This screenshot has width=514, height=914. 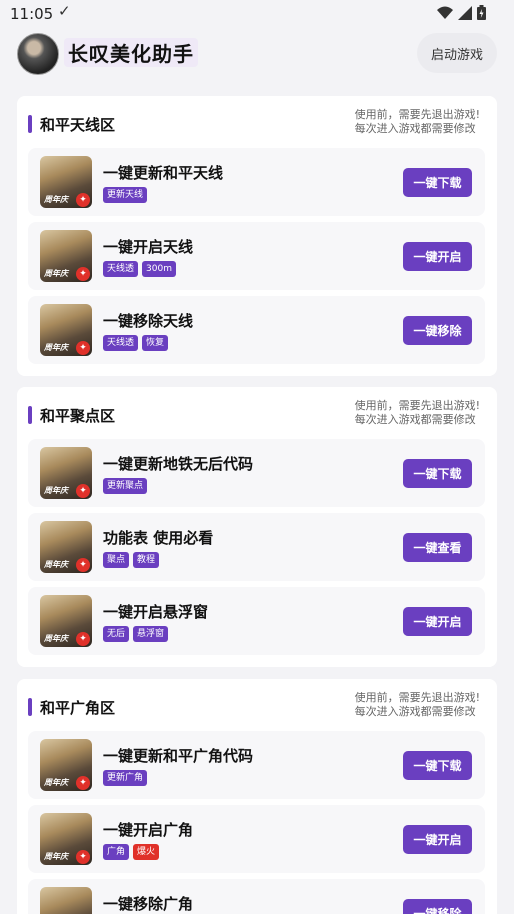 I want to click on app-bar: 长叹美化助手 启动游戏, so click(x=257, y=54).